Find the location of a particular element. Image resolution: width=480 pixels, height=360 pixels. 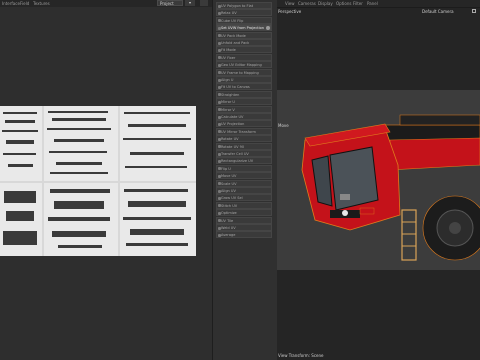

command-label: UV Projection is located at coordinates (233, 124).